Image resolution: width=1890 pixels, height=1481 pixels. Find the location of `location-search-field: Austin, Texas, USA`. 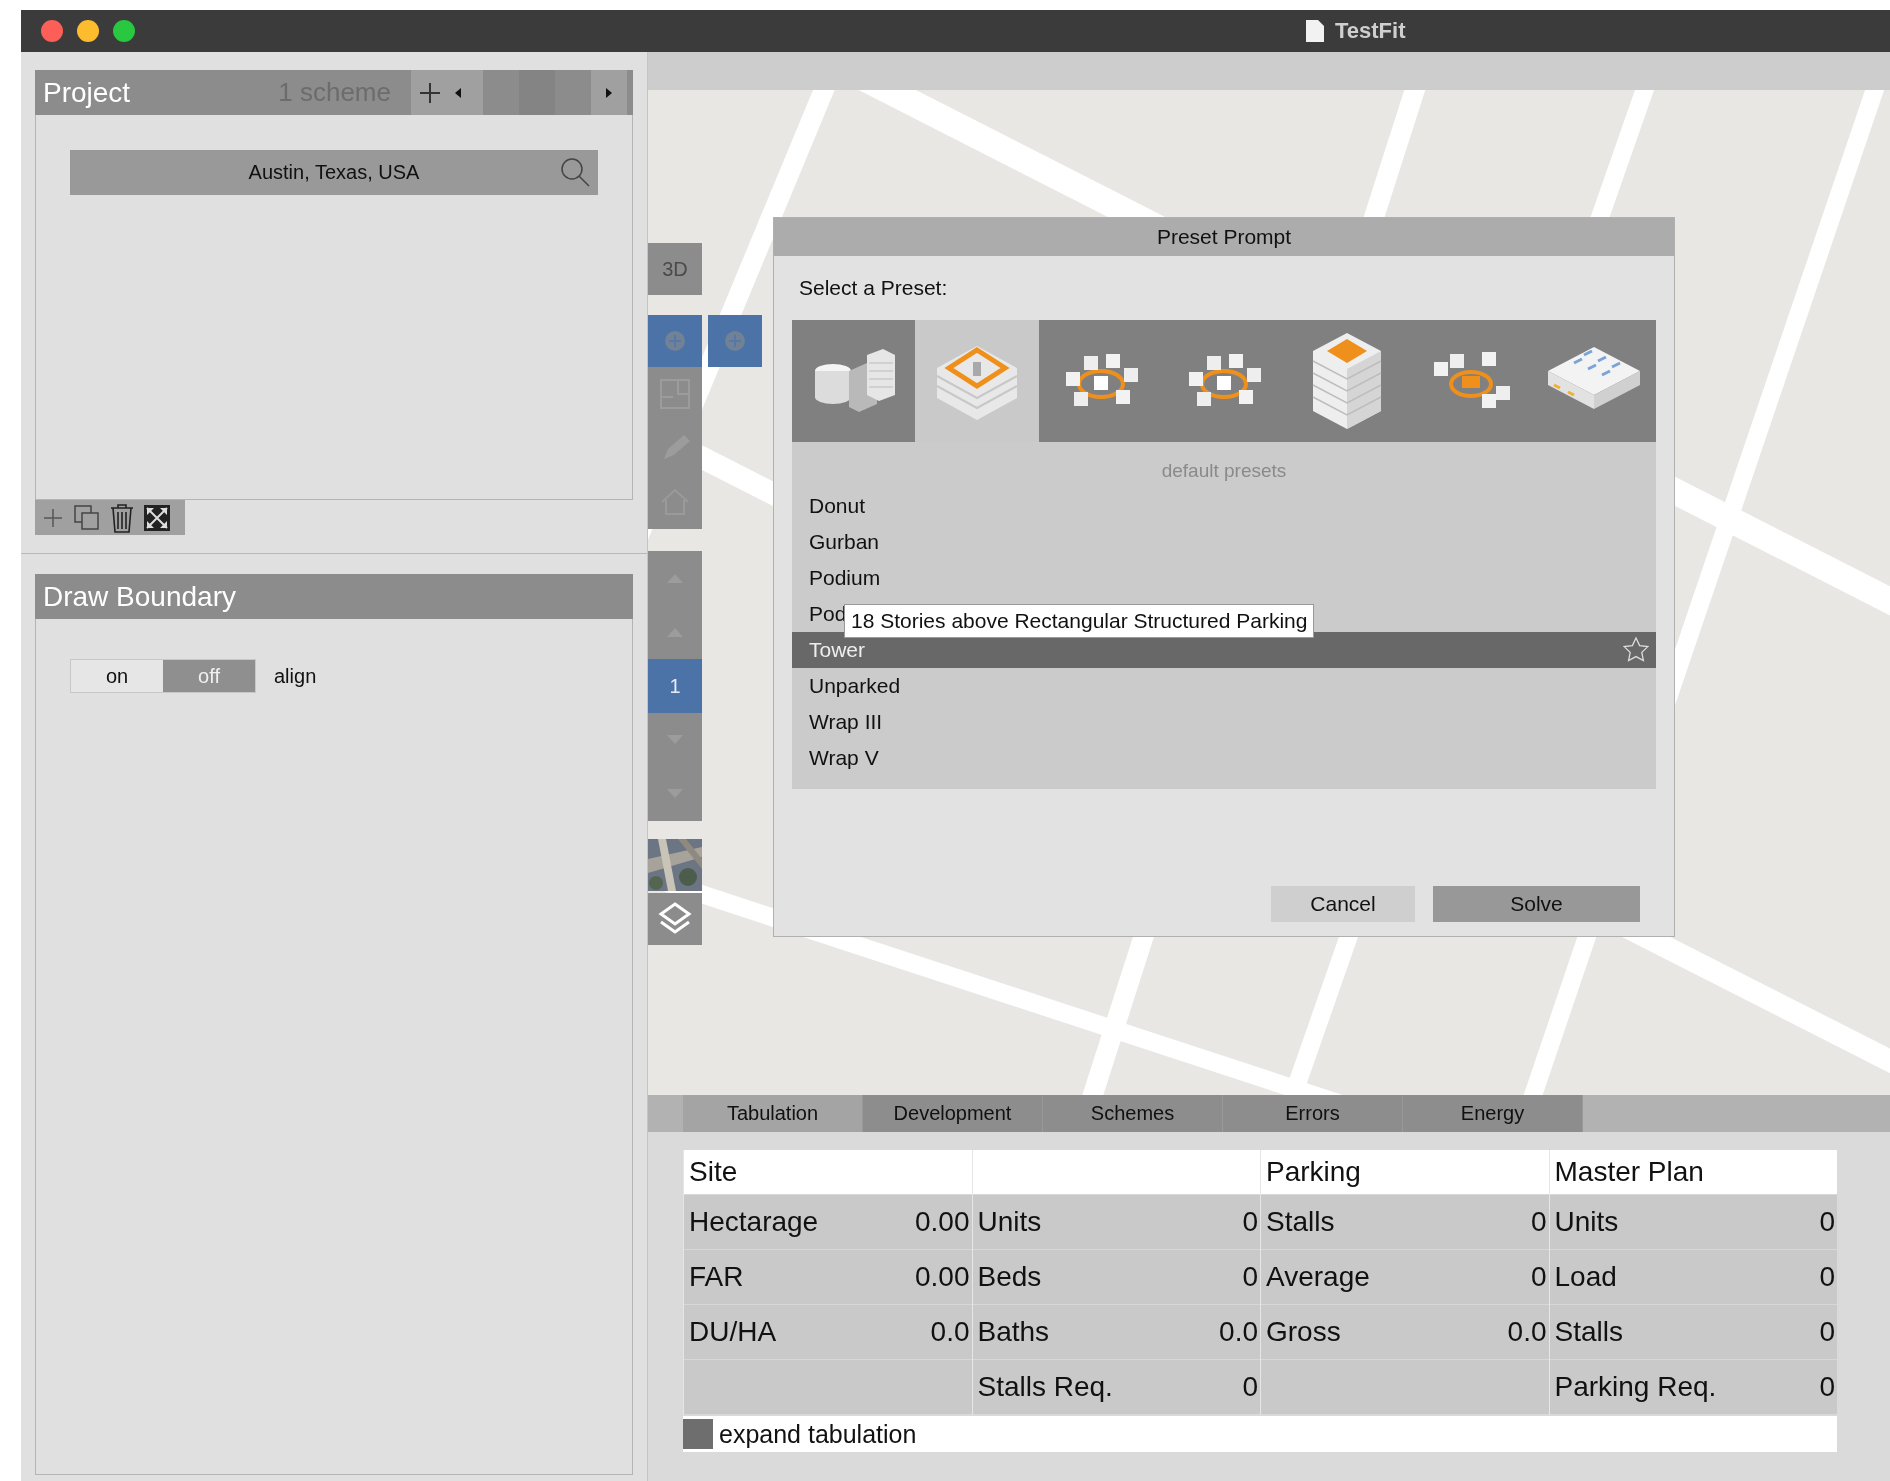

location-search-field: Austin, Texas, USA is located at coordinates (334, 172).